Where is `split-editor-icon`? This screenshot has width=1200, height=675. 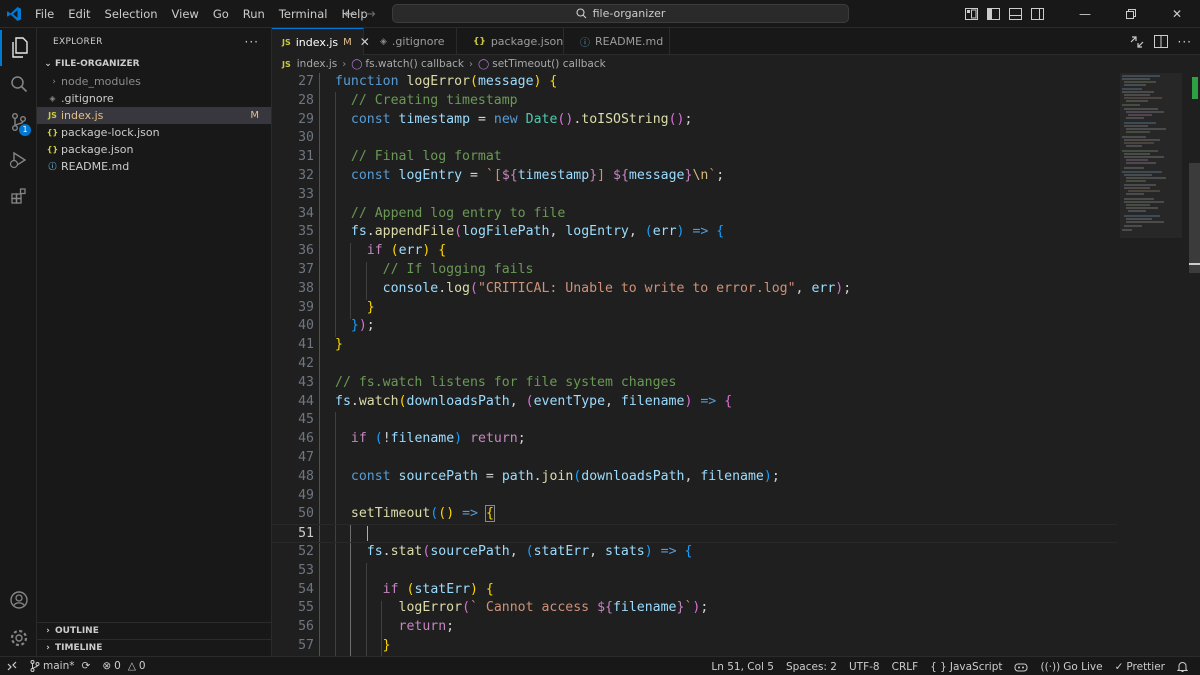 split-editor-icon is located at coordinates (1160, 41).